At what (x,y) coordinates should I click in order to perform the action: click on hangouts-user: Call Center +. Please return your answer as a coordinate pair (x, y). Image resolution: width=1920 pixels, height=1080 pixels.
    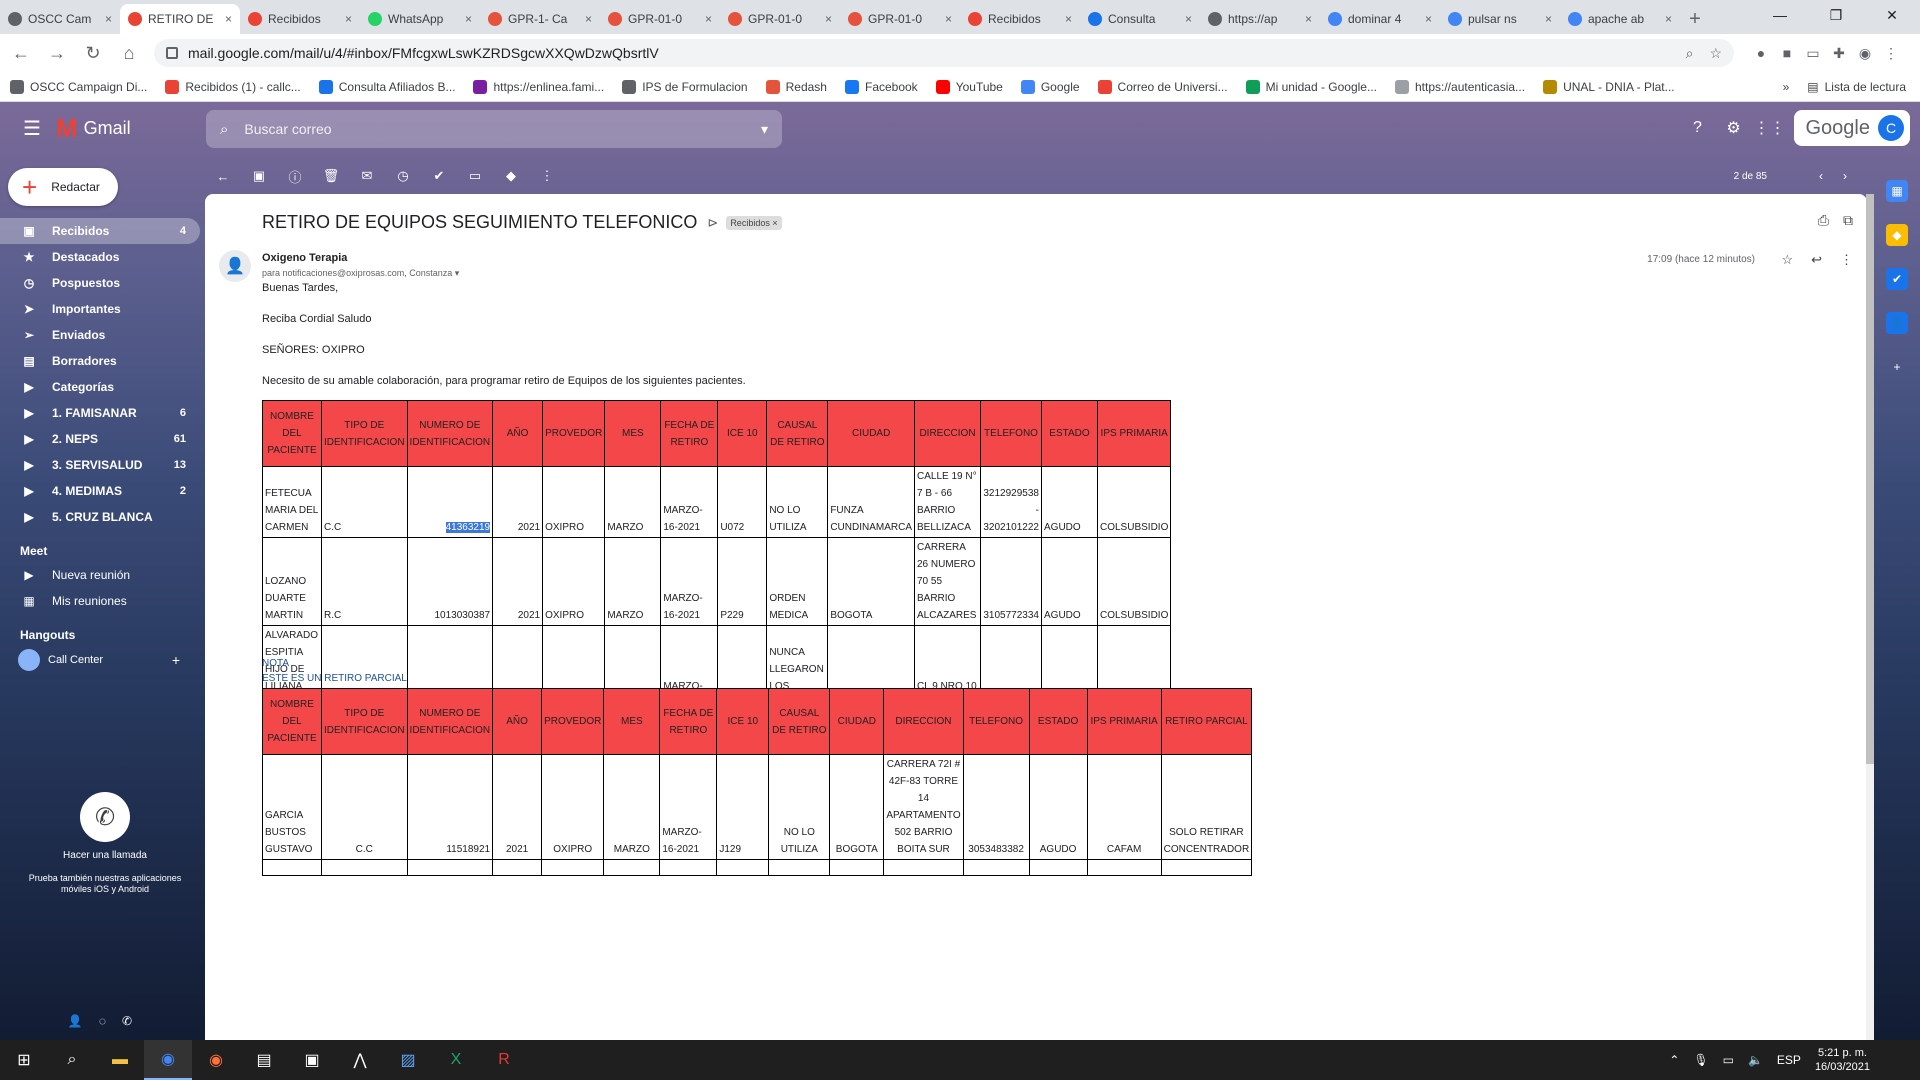
    Looking at the image, I should click on (100, 660).